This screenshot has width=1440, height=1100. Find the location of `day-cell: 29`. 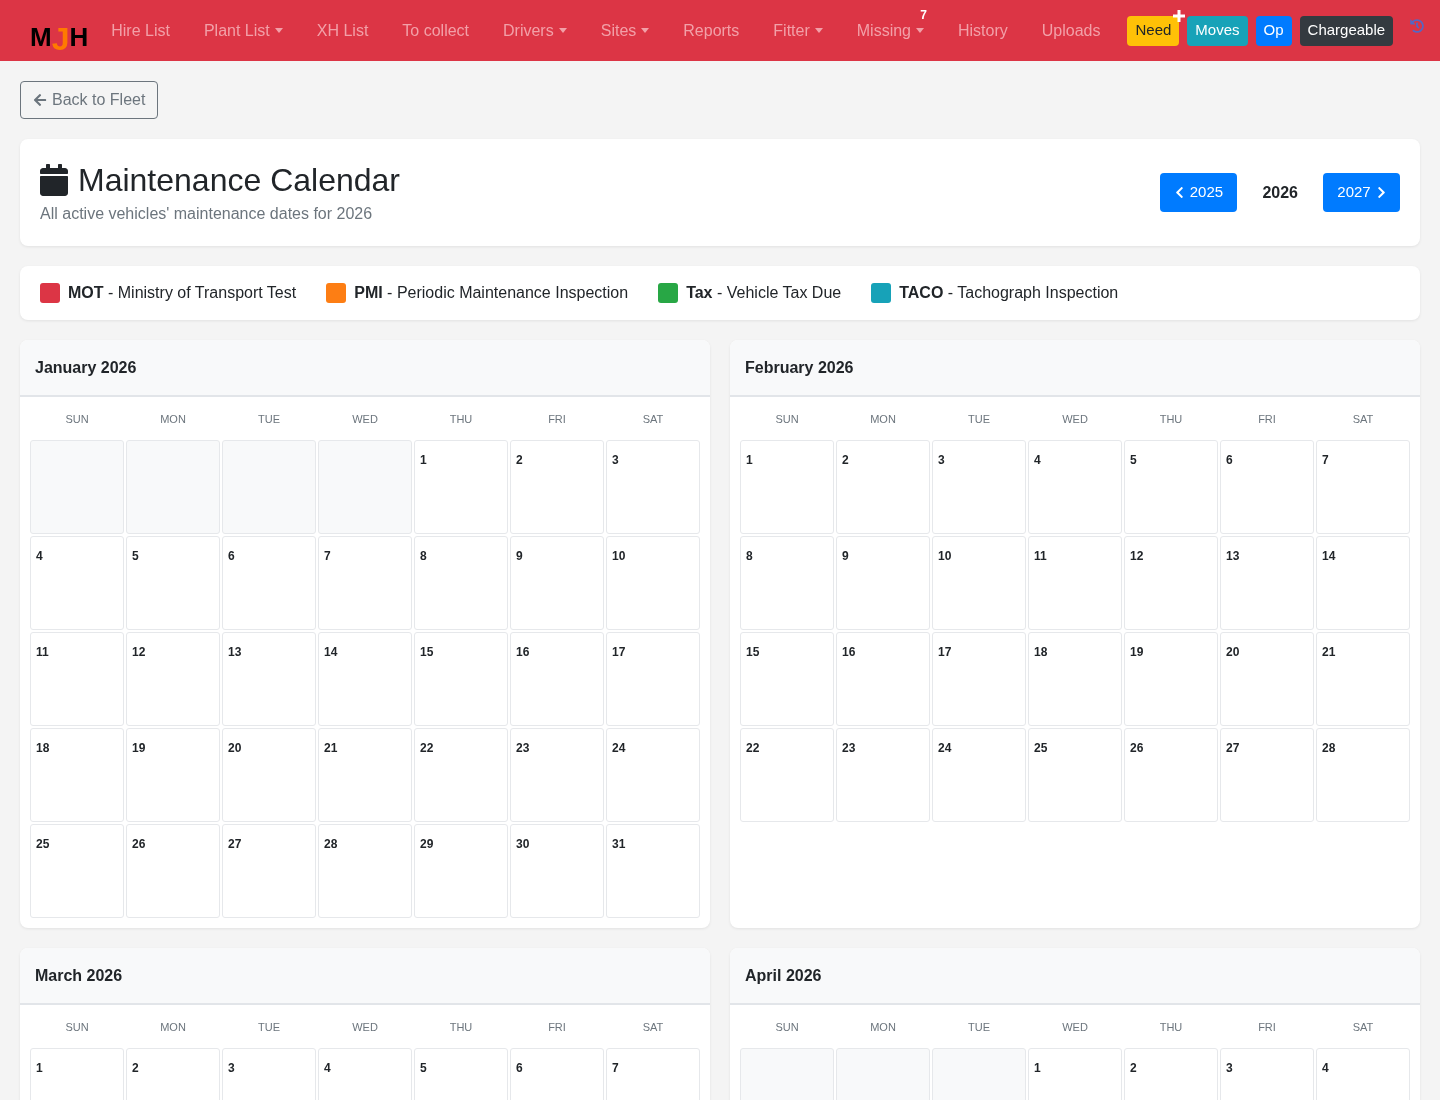

day-cell: 29 is located at coordinates (461, 871).